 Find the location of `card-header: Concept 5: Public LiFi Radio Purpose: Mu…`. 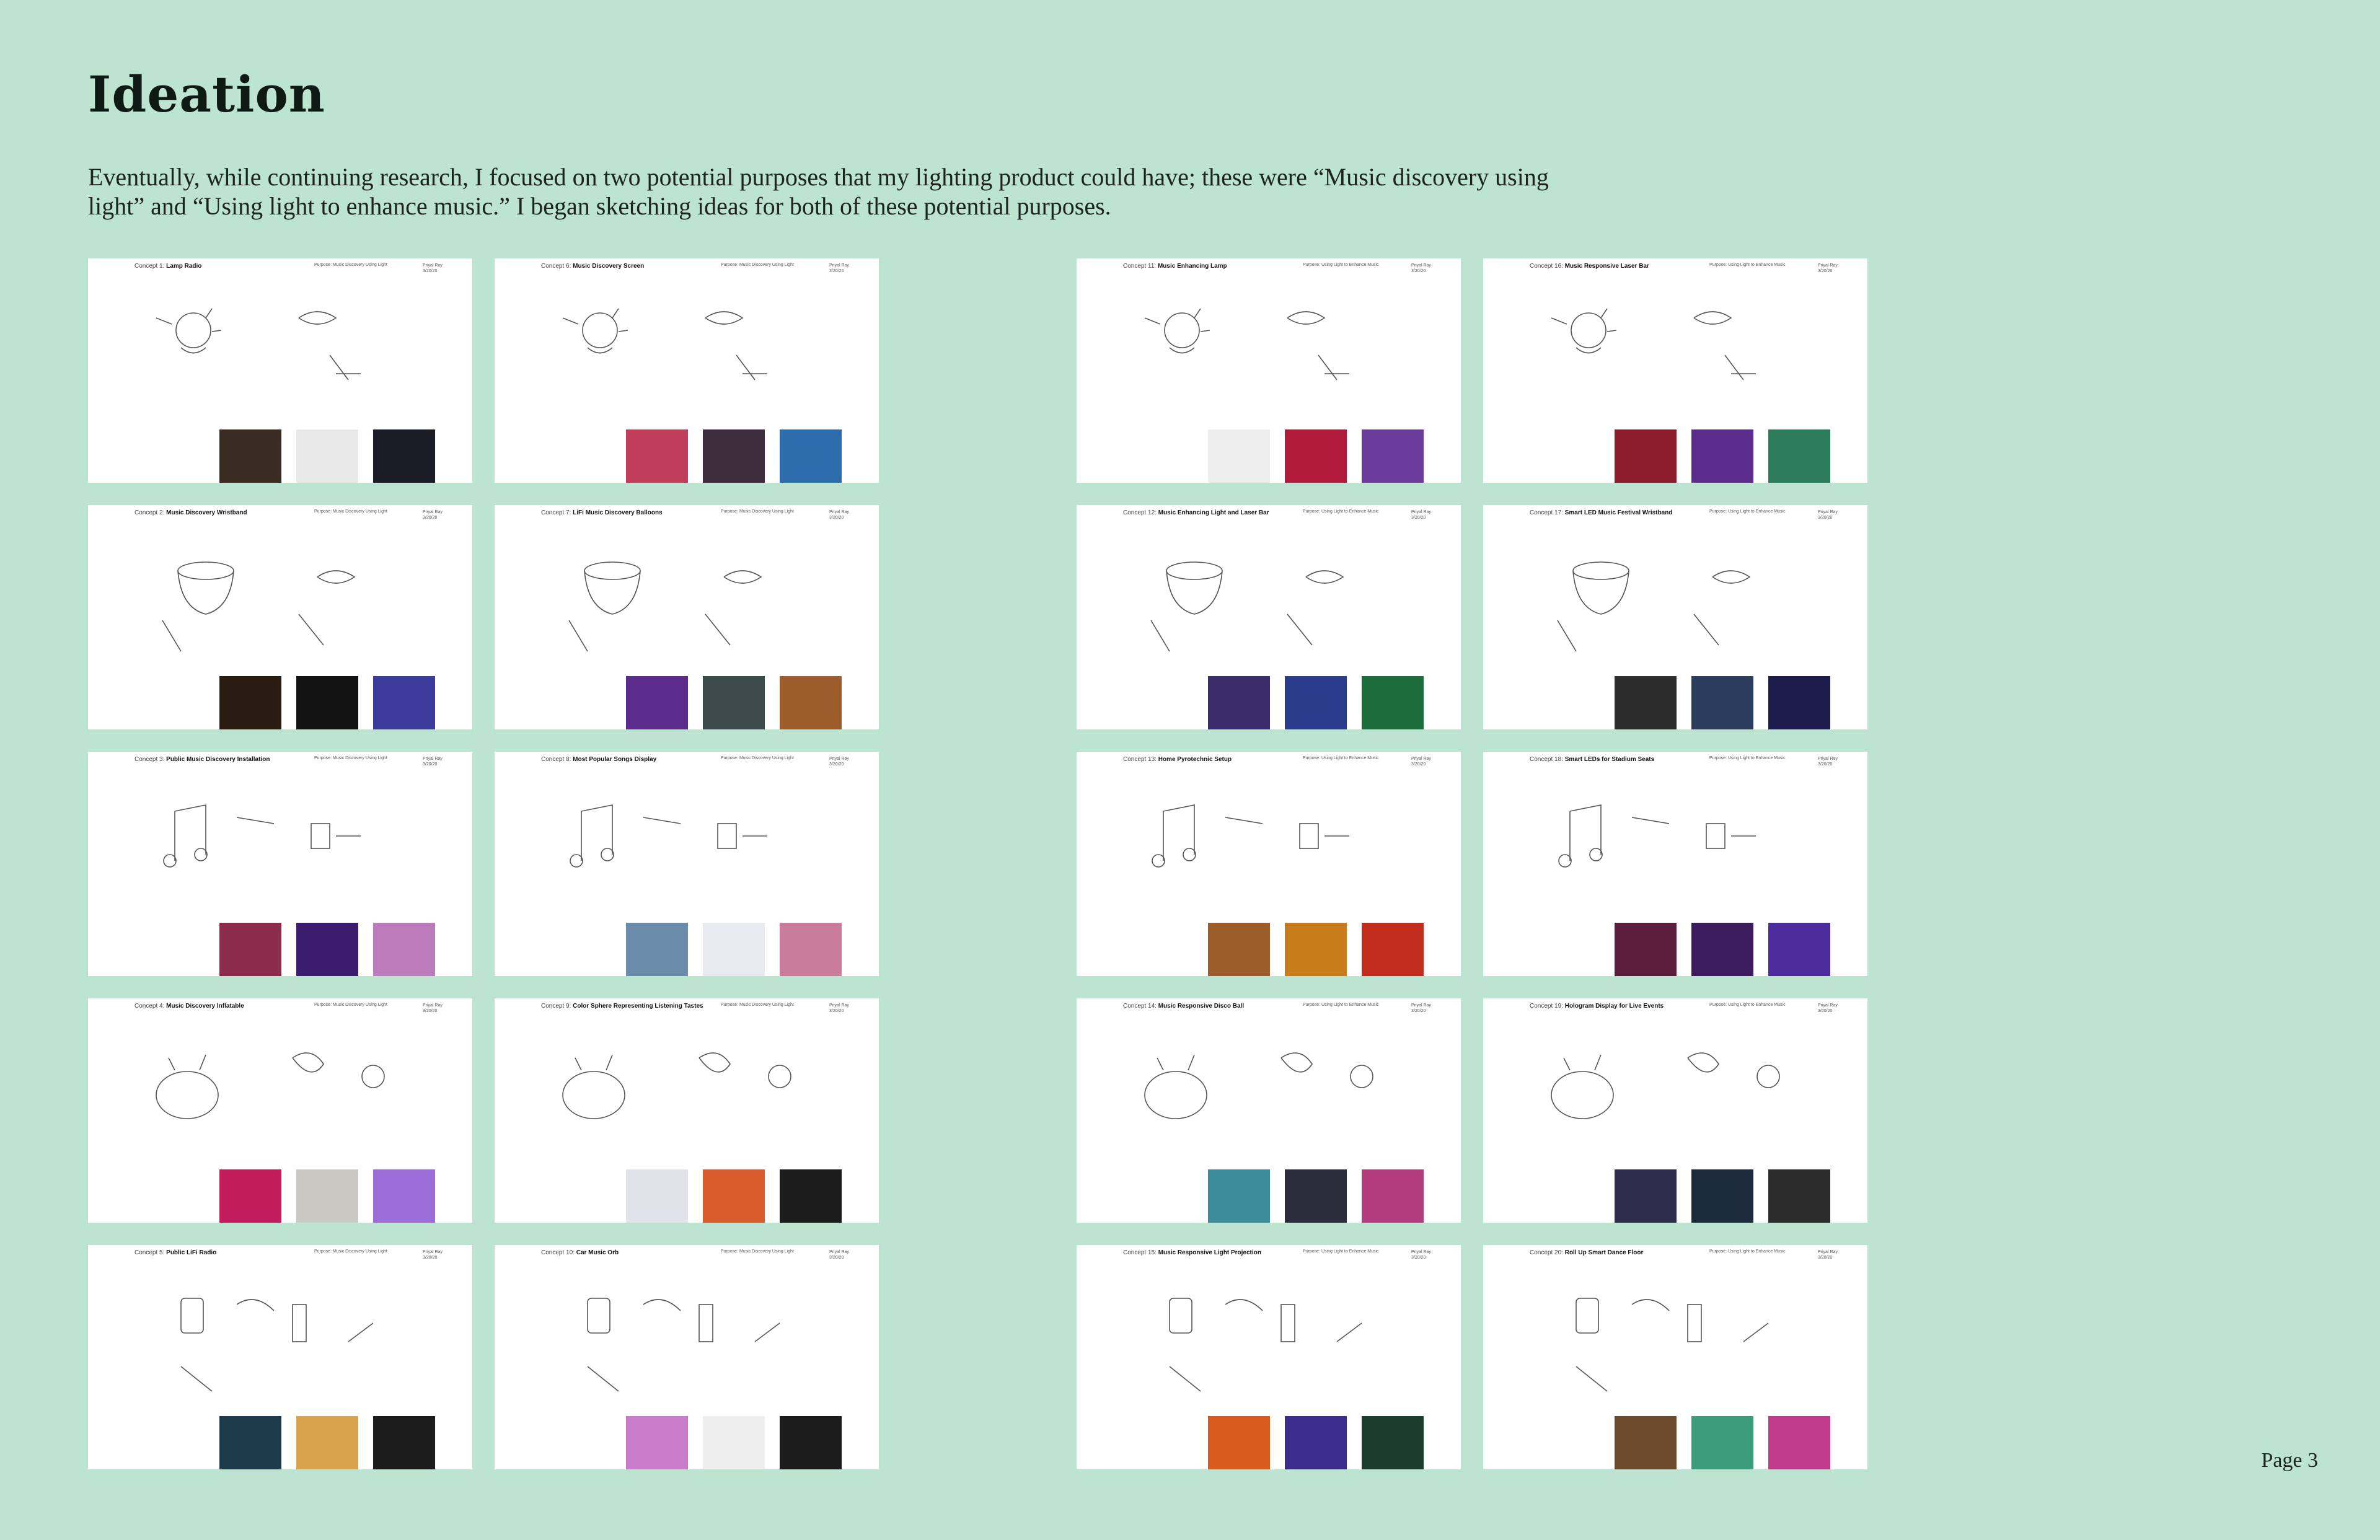

card-header: Concept 5: Public LiFi Radio Purpose: Mu… is located at coordinates (290, 1258).